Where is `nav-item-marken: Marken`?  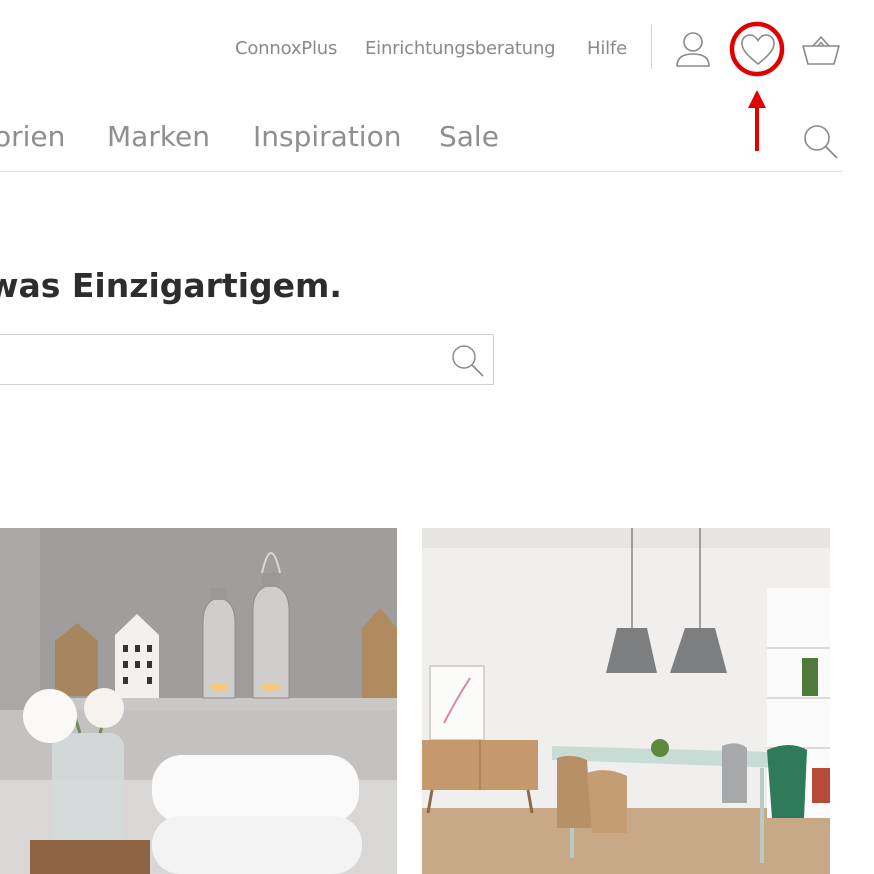
nav-item-marken: Marken is located at coordinates (158, 136).